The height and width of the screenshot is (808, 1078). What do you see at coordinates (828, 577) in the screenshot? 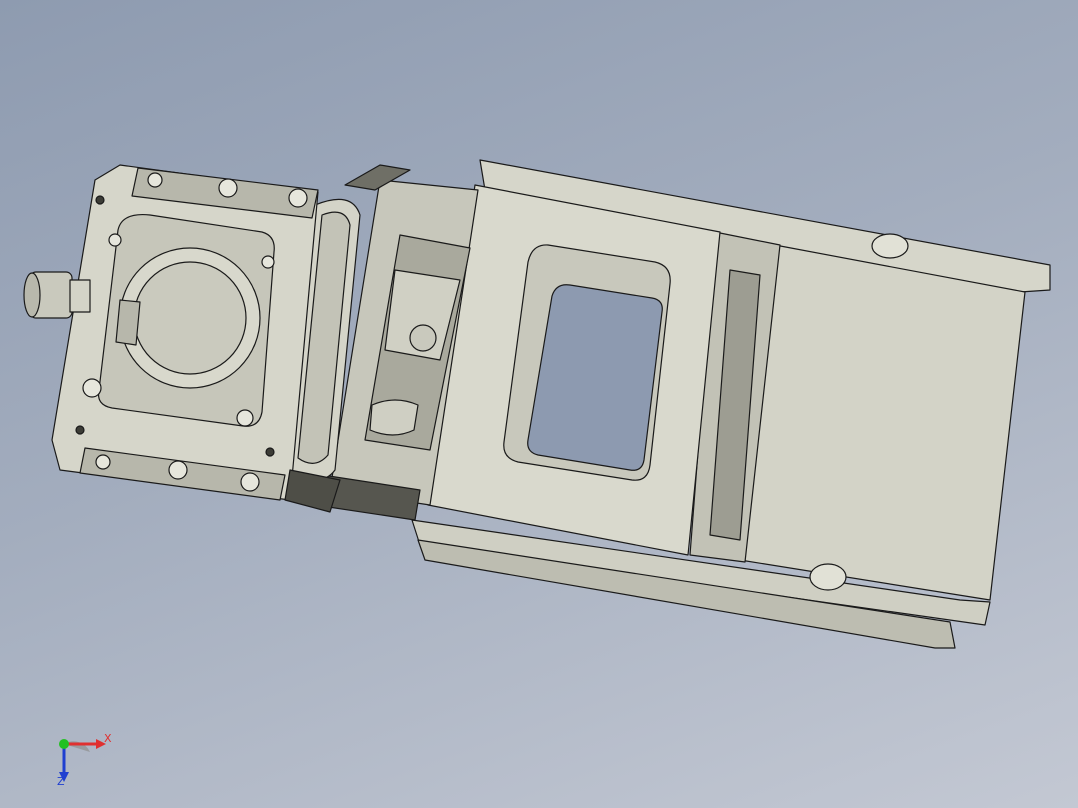
I see `rail-pad-bottom` at bounding box center [828, 577].